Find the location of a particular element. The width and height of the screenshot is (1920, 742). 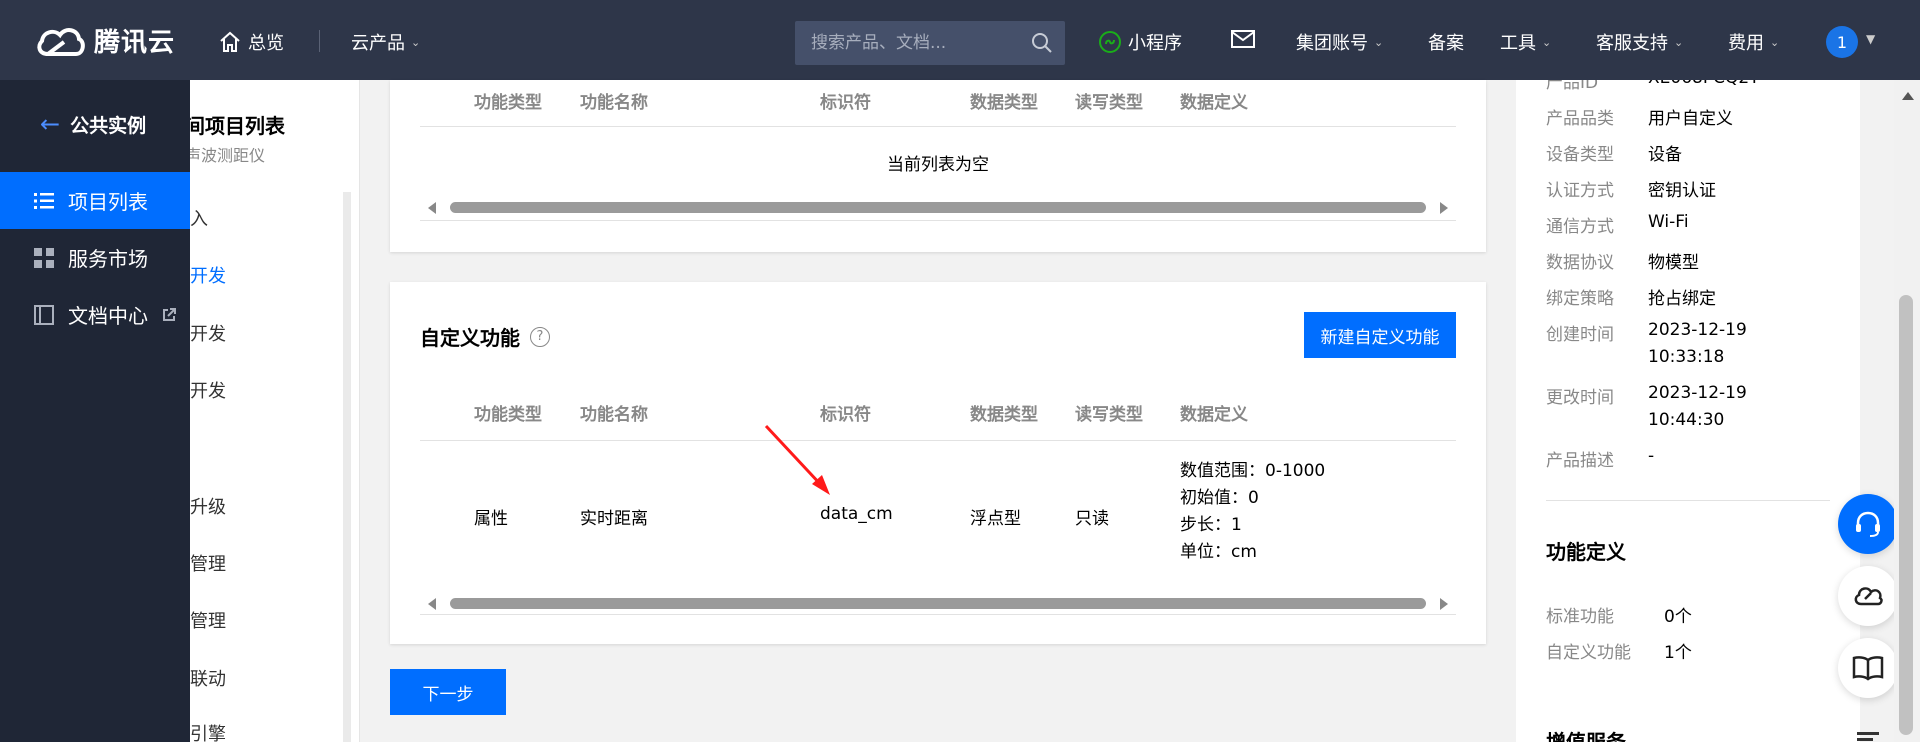

nav-overview: 总览 is located at coordinates (251, 42).